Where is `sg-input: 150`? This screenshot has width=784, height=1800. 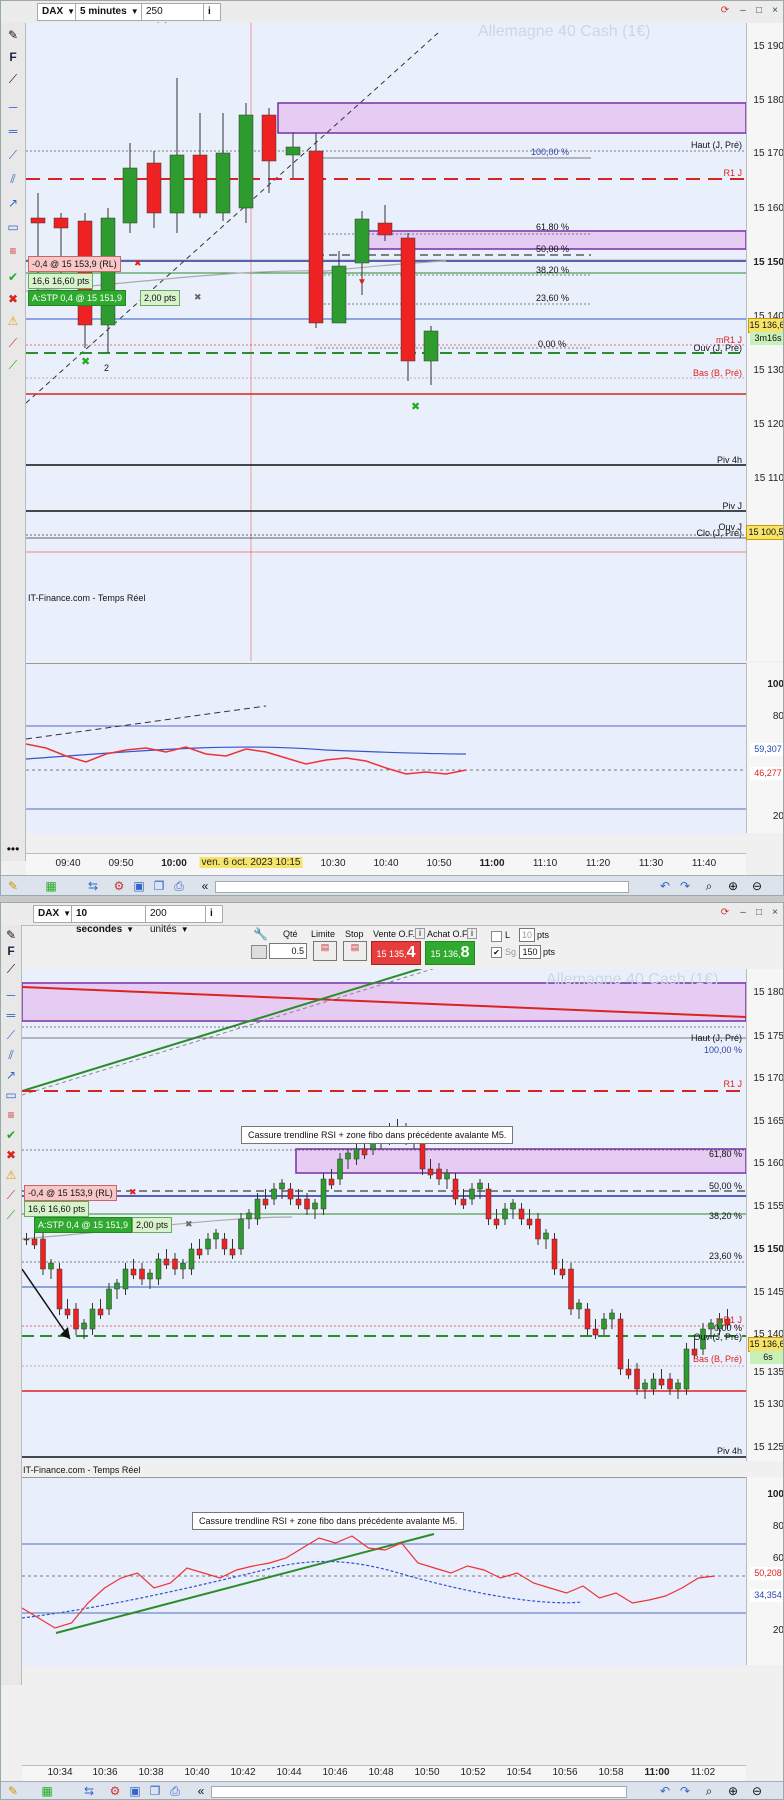 sg-input: 150 is located at coordinates (530, 952).